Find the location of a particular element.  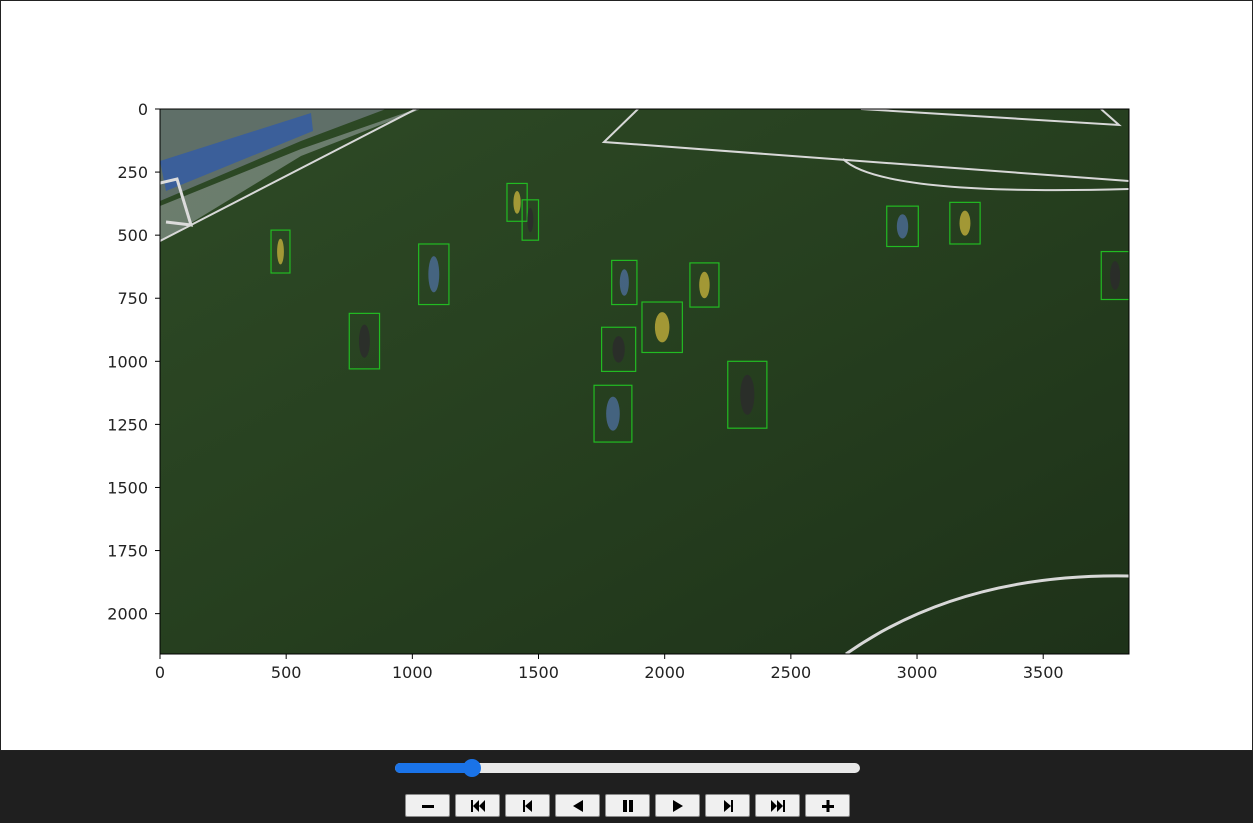

next-frame-button is located at coordinates (727, 805).